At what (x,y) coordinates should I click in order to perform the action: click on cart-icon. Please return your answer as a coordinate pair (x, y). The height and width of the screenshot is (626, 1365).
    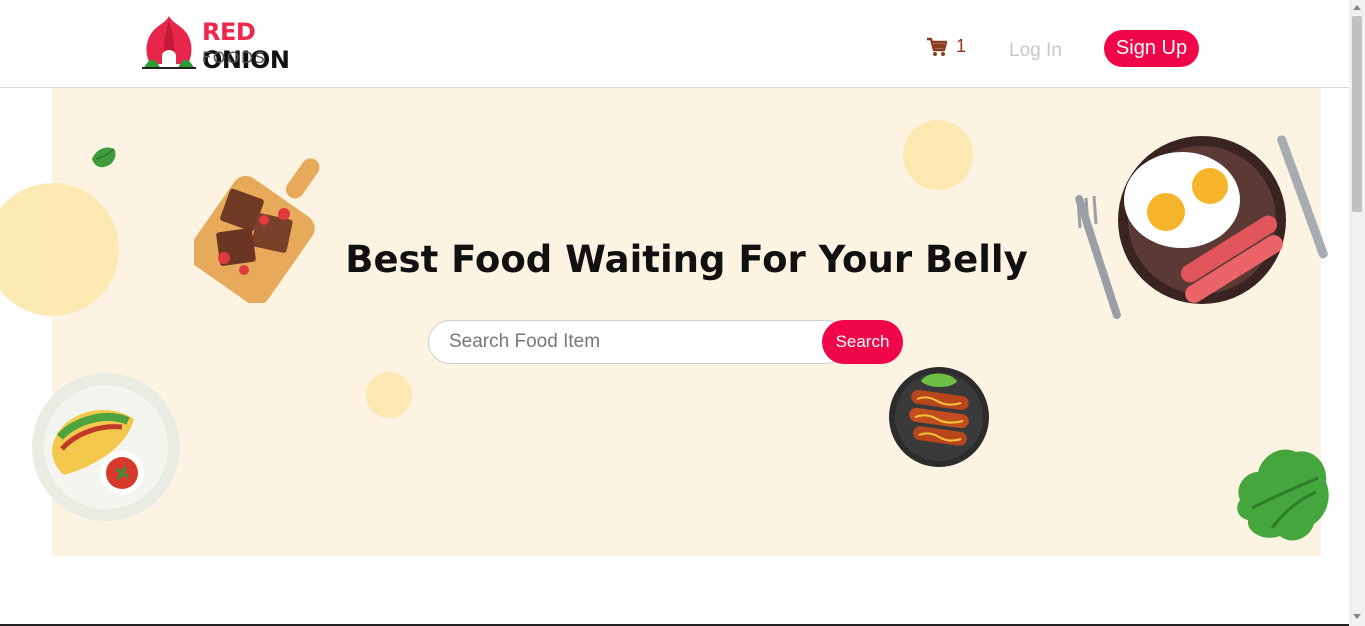
    Looking at the image, I should click on (937, 46).